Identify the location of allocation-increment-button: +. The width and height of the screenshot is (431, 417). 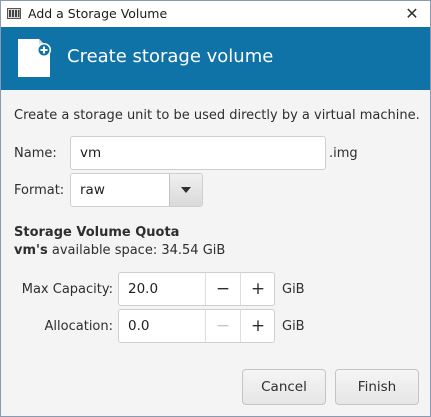
(257, 326).